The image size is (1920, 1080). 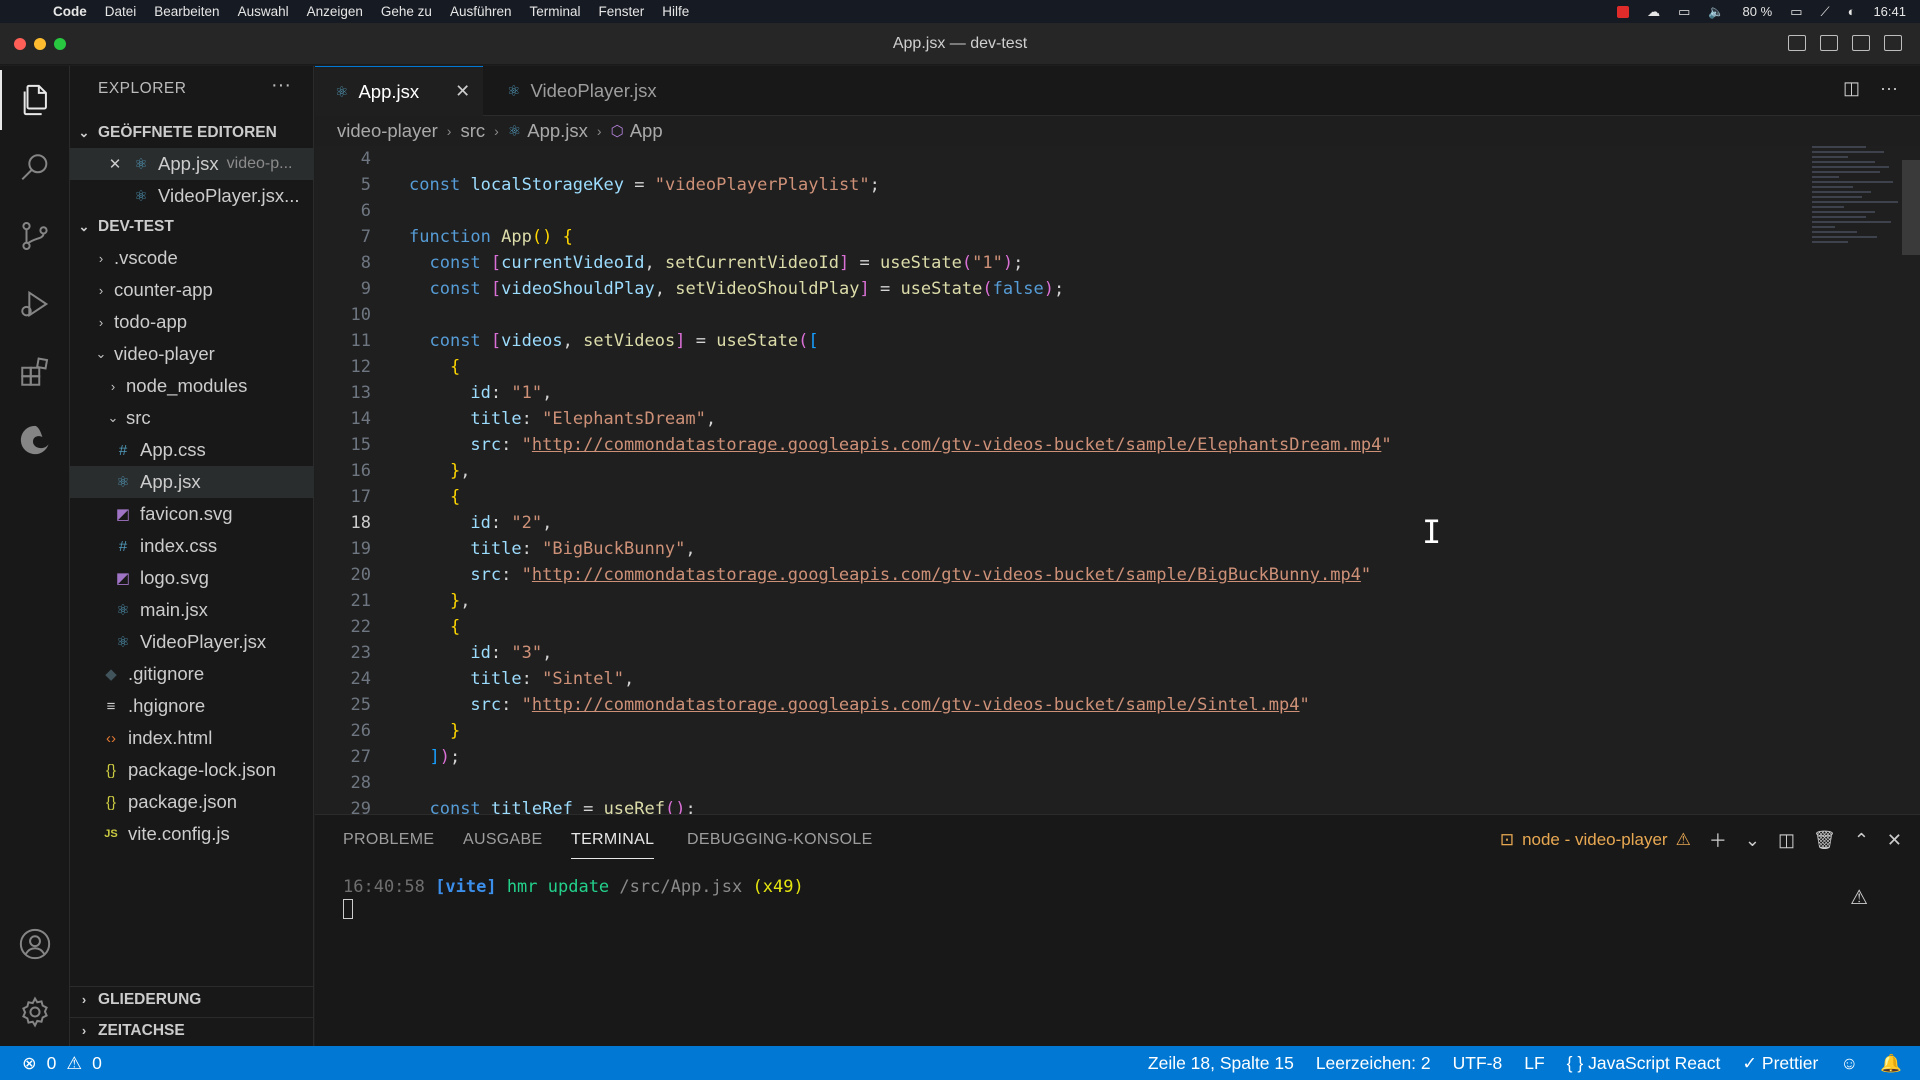 I want to click on run-debug-icon, so click(x=35, y=304).